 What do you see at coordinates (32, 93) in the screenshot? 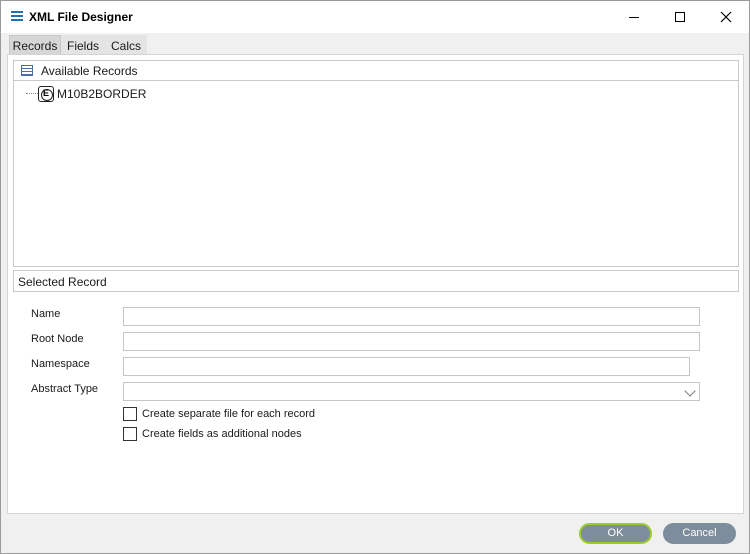
I see `tree-connector-line` at bounding box center [32, 93].